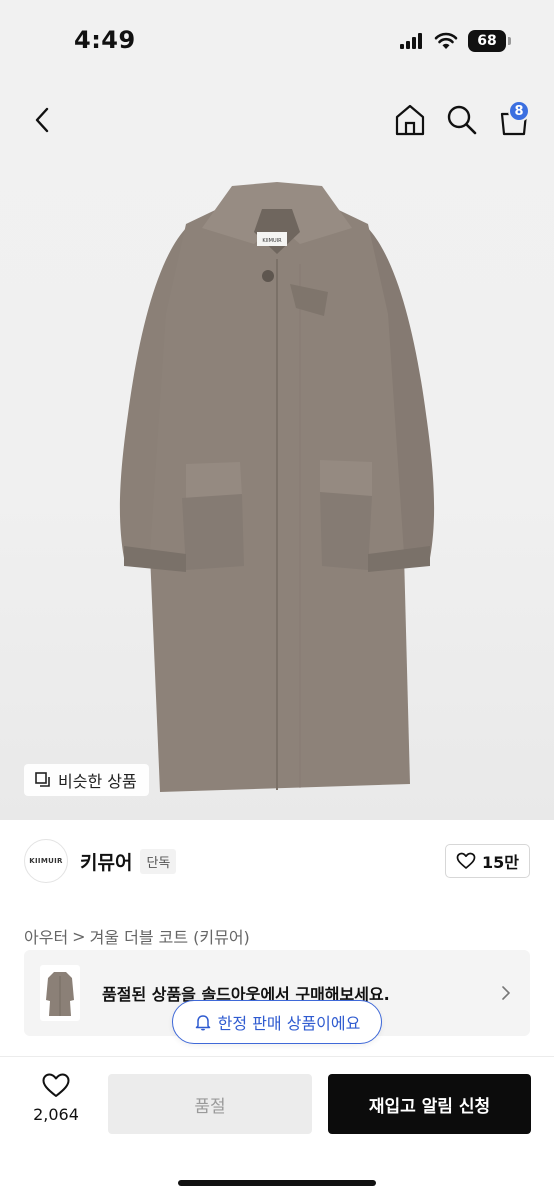 The height and width of the screenshot is (1200, 554). I want to click on chevron-right-icon, so click(506, 993).